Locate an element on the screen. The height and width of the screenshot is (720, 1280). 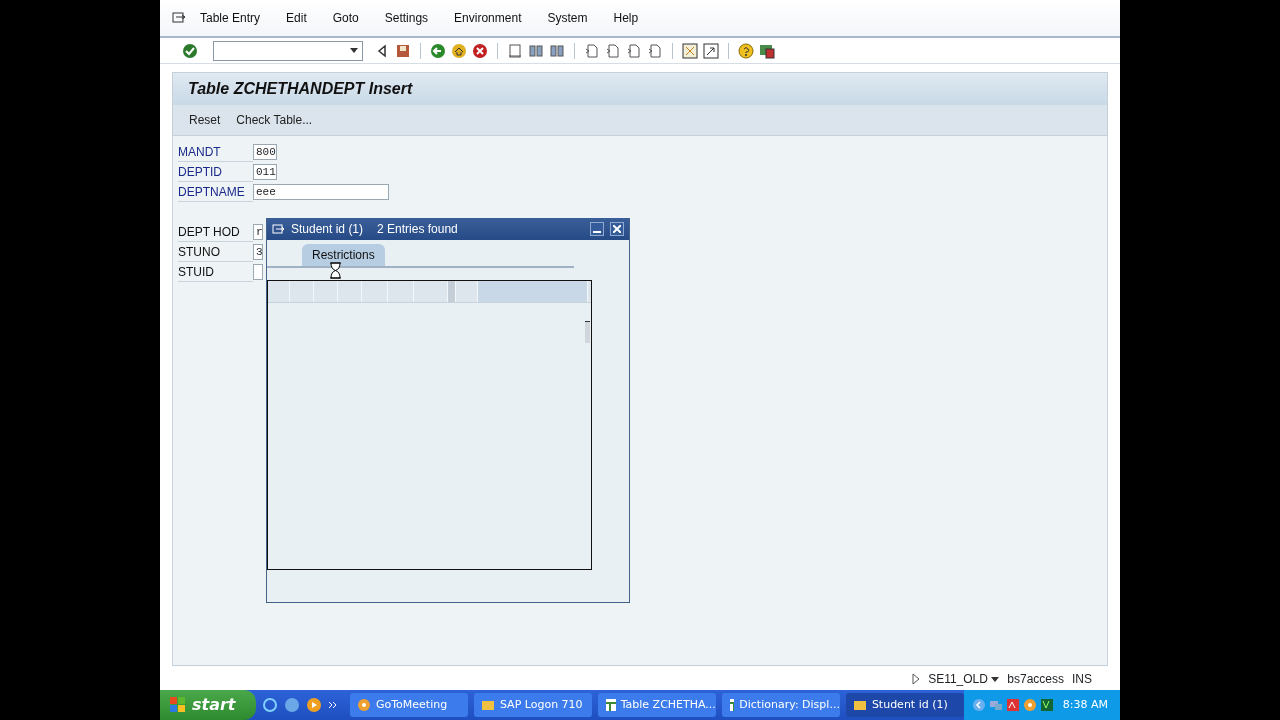
clock: 8:38 AM is located at coordinates (1085, 704).